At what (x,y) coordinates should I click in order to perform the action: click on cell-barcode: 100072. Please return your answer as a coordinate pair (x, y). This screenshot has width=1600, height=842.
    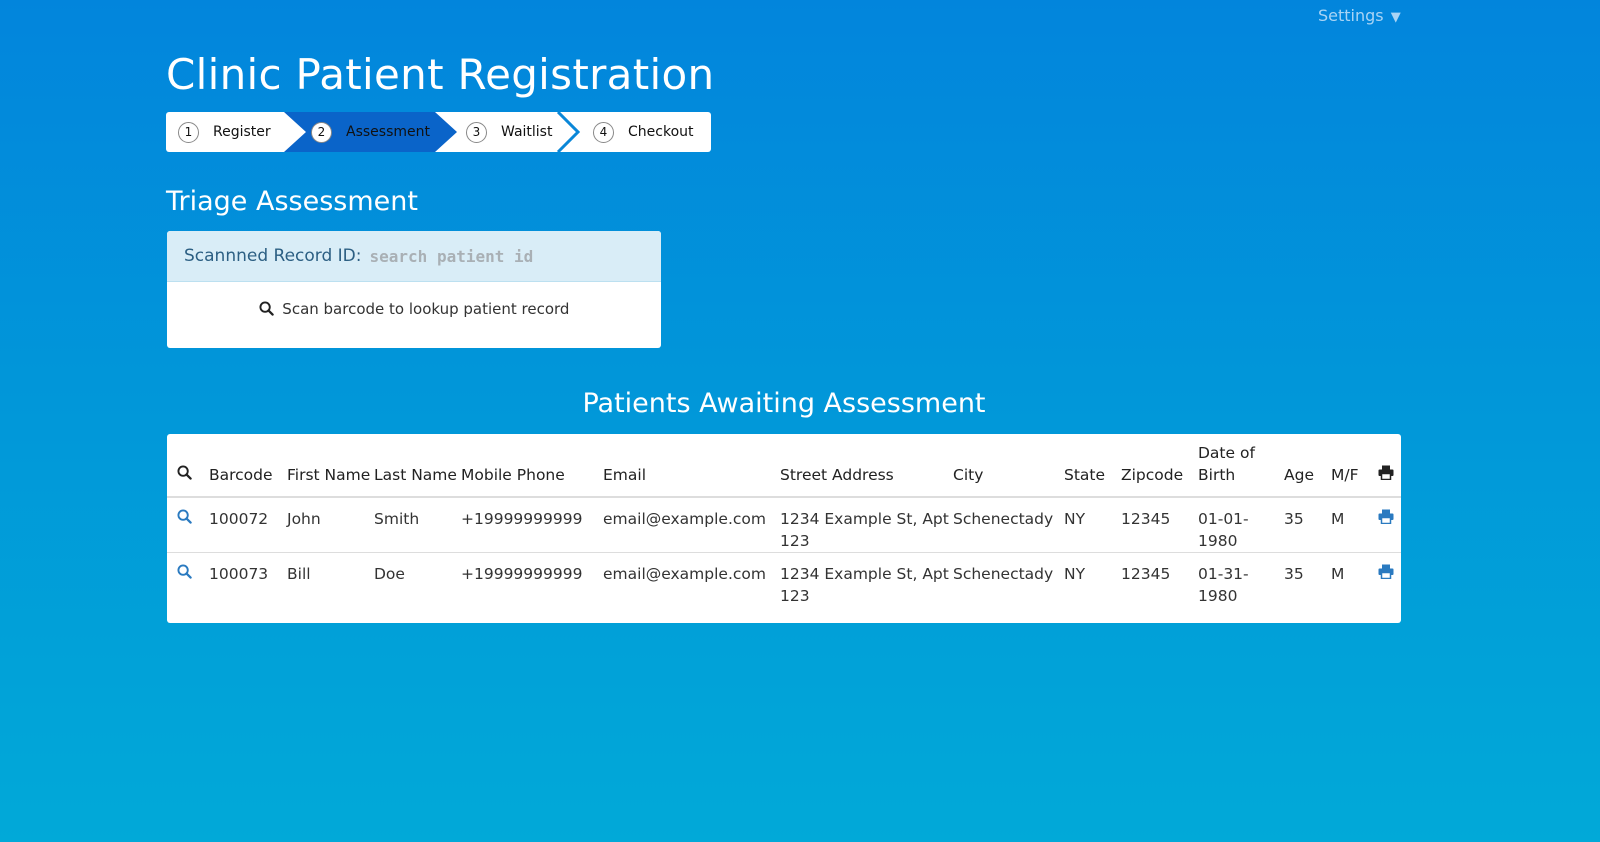
    Looking at the image, I should click on (239, 519).